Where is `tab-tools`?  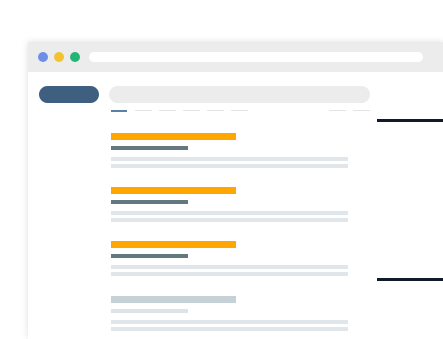
tab-tools is located at coordinates (337, 110).